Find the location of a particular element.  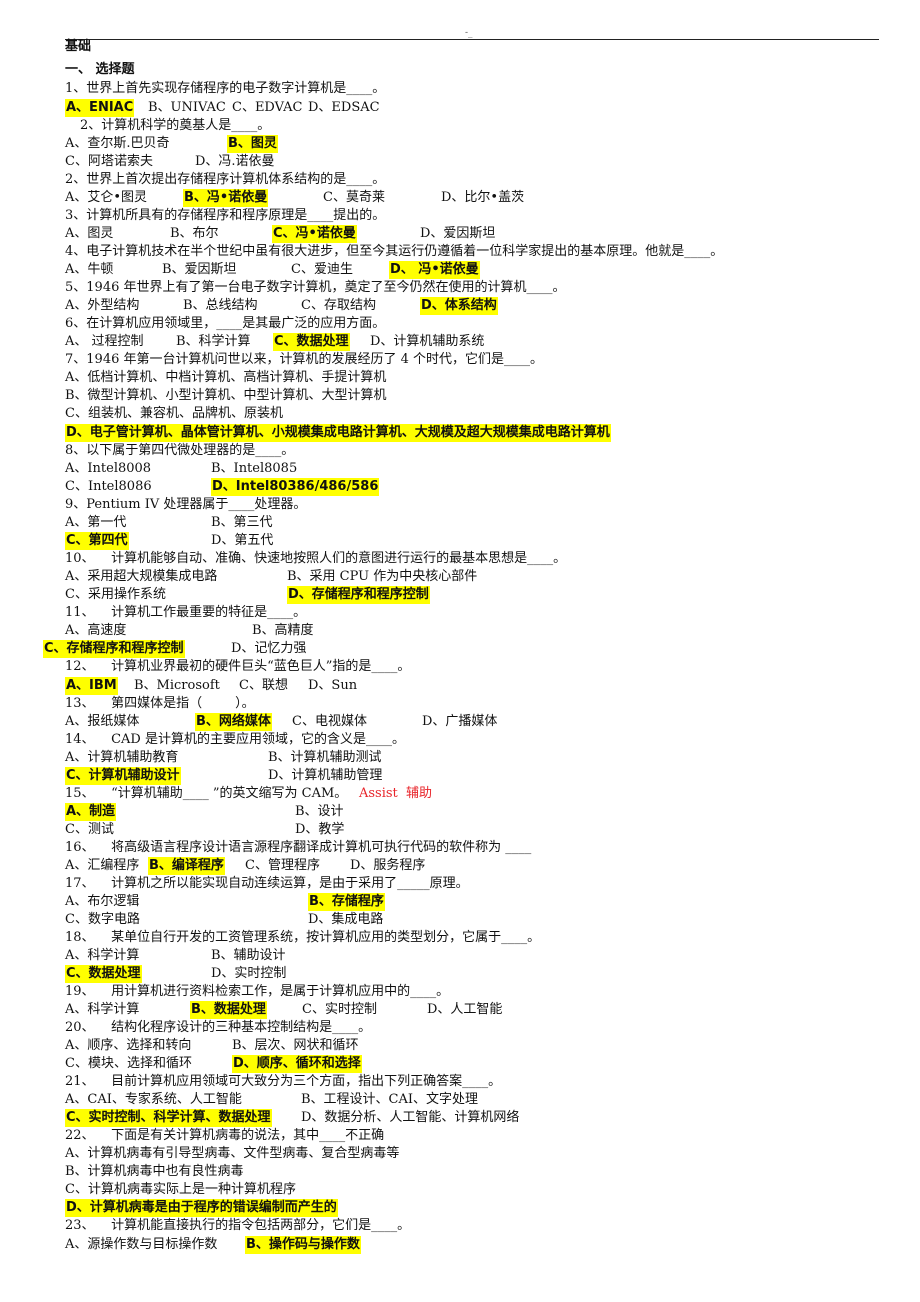

text-segment: C、爱迪生 is located at coordinates (322, 269).